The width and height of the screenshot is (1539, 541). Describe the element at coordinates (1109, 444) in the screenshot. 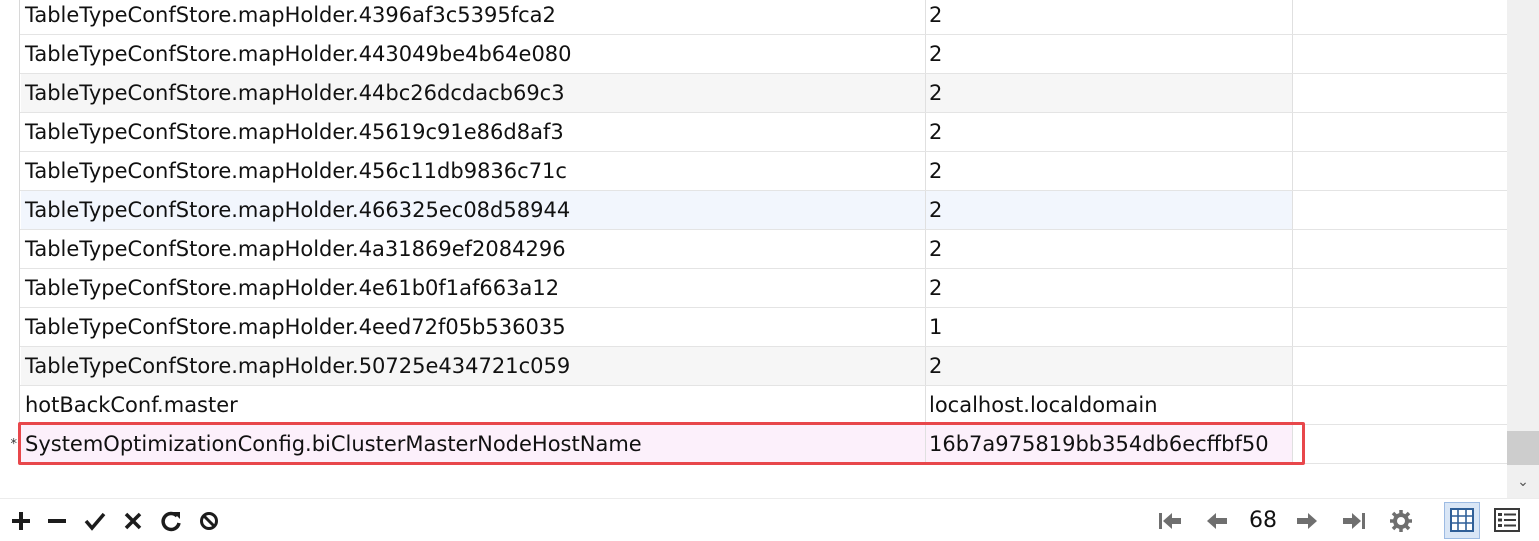

I see `value-cell-editing: 16b7a975819bb354db6ecffbf50` at that location.